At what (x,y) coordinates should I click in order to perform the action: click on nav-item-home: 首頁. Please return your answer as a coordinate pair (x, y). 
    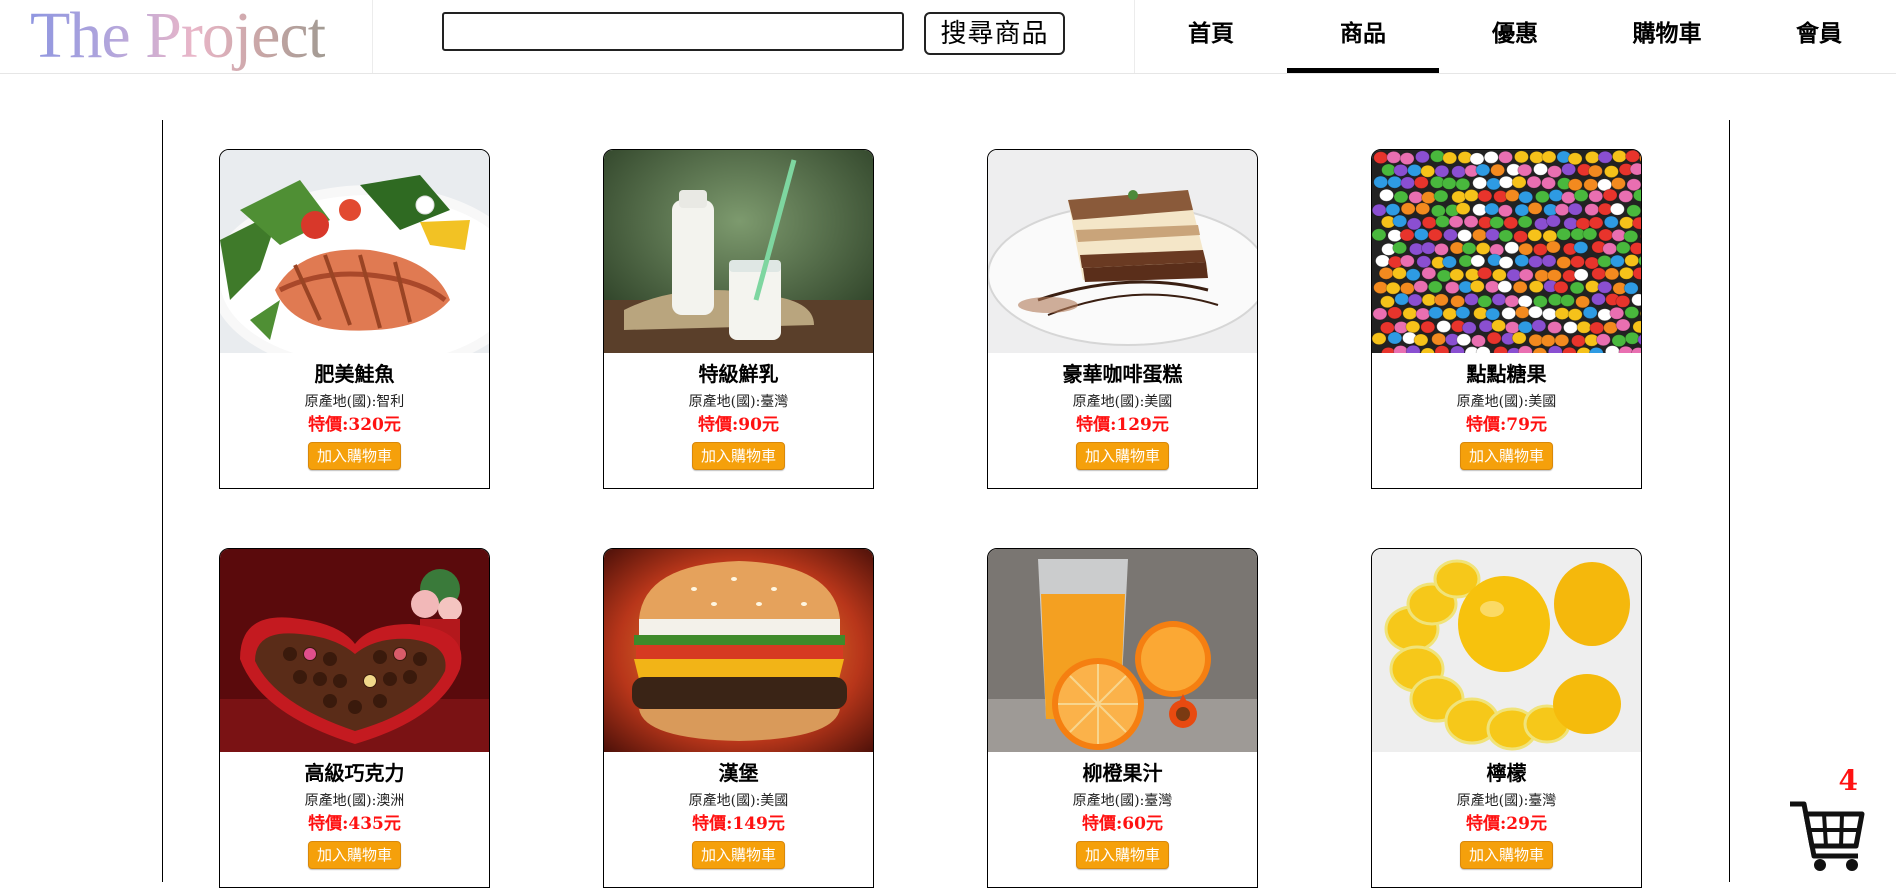
    Looking at the image, I should click on (1211, 36).